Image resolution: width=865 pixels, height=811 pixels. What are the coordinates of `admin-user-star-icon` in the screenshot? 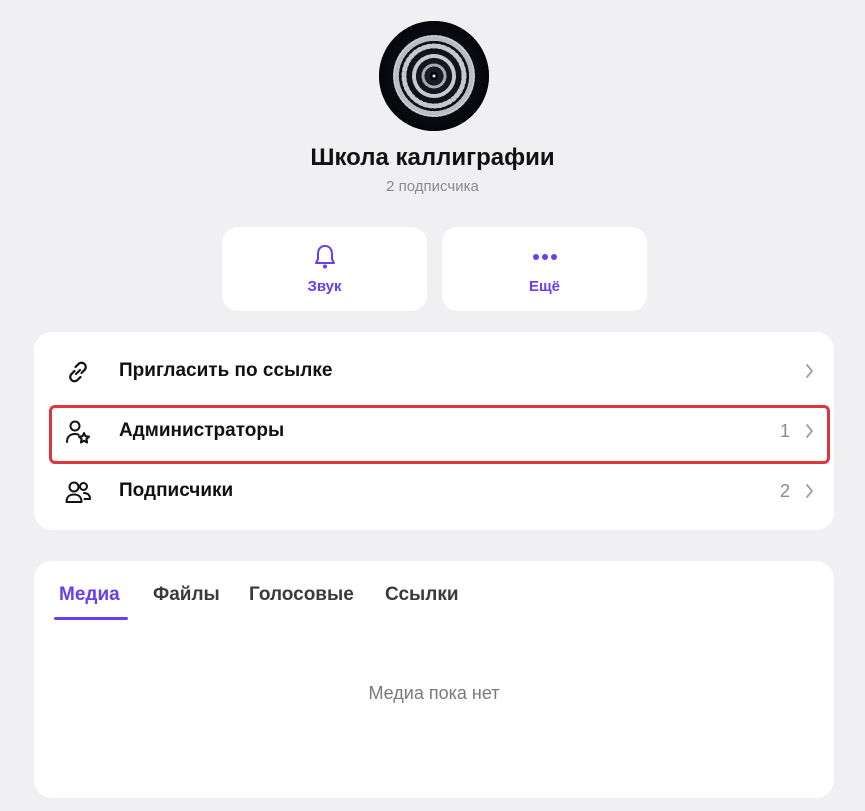 It's located at (78, 432).